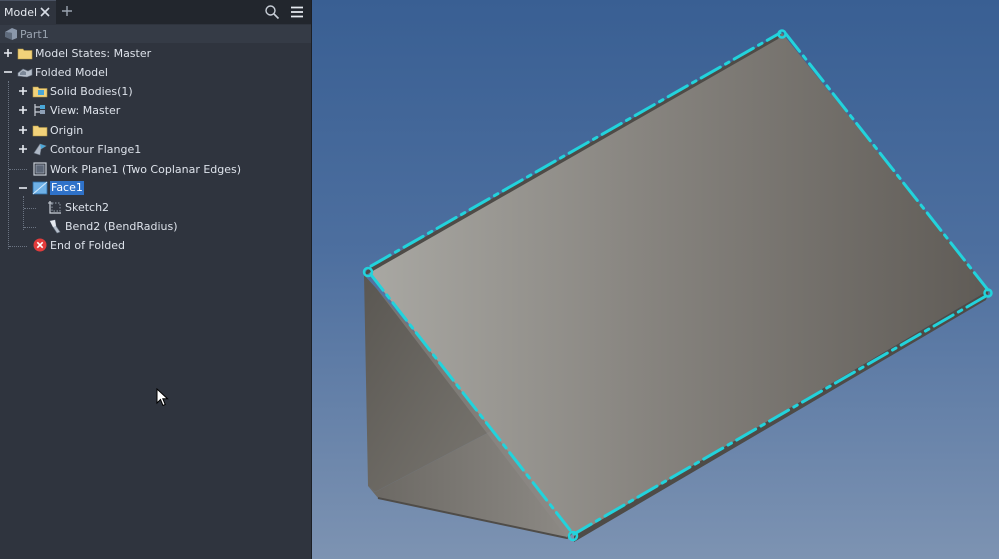 The image size is (999, 559). I want to click on tab-model: Model, so click(28, 12).